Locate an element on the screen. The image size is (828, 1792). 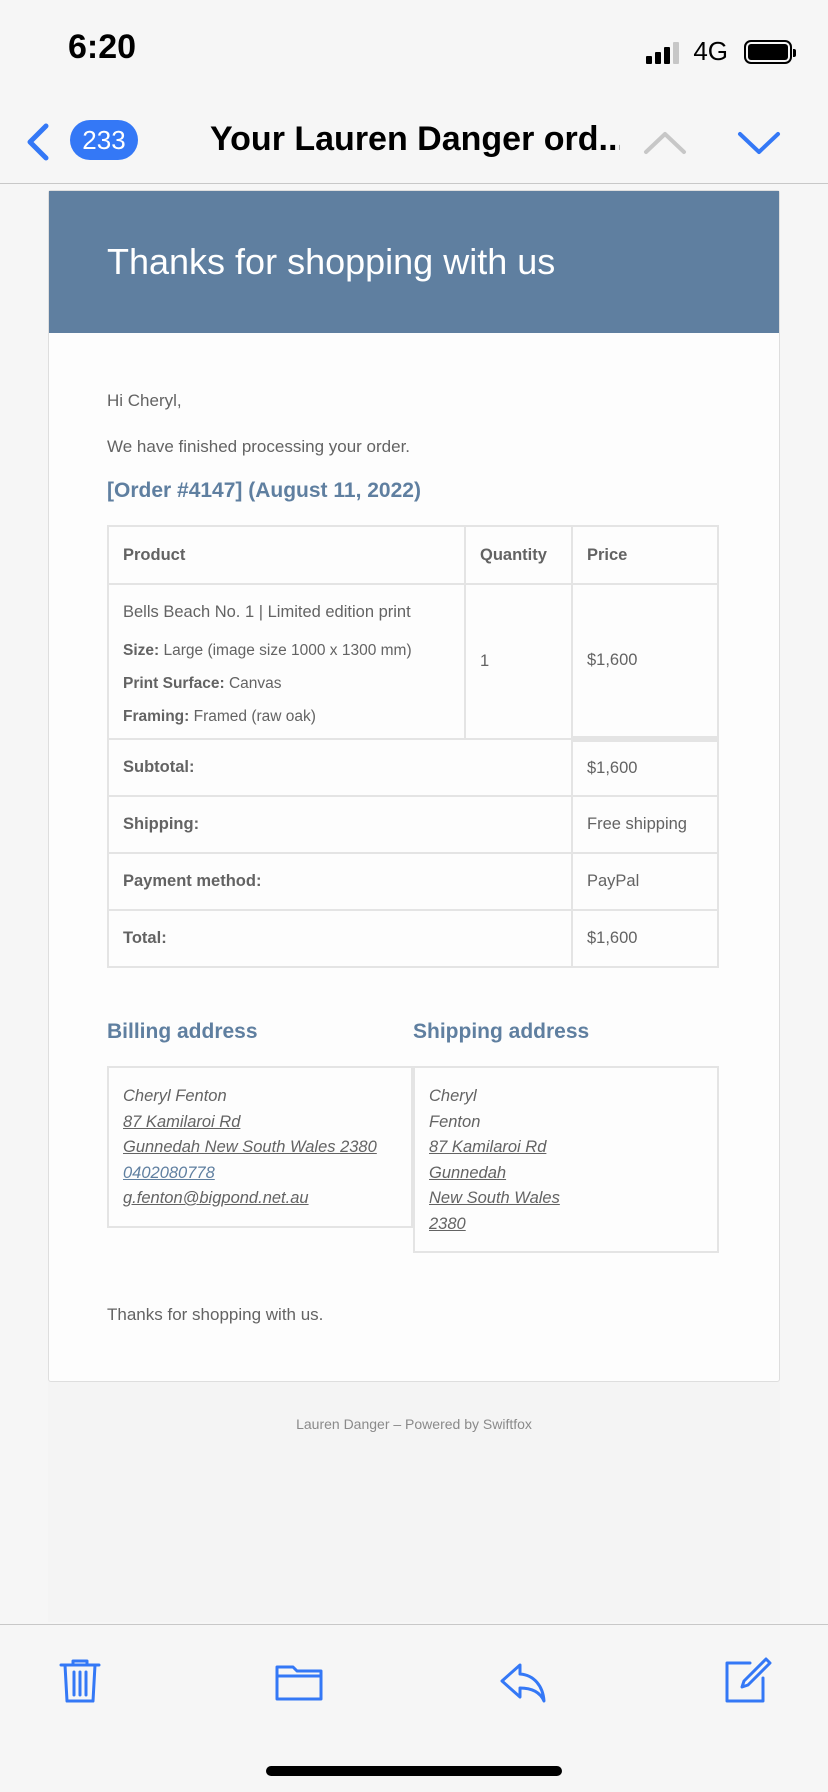
closing-text: Thanks for shopping with us. is located at coordinates (215, 1314).